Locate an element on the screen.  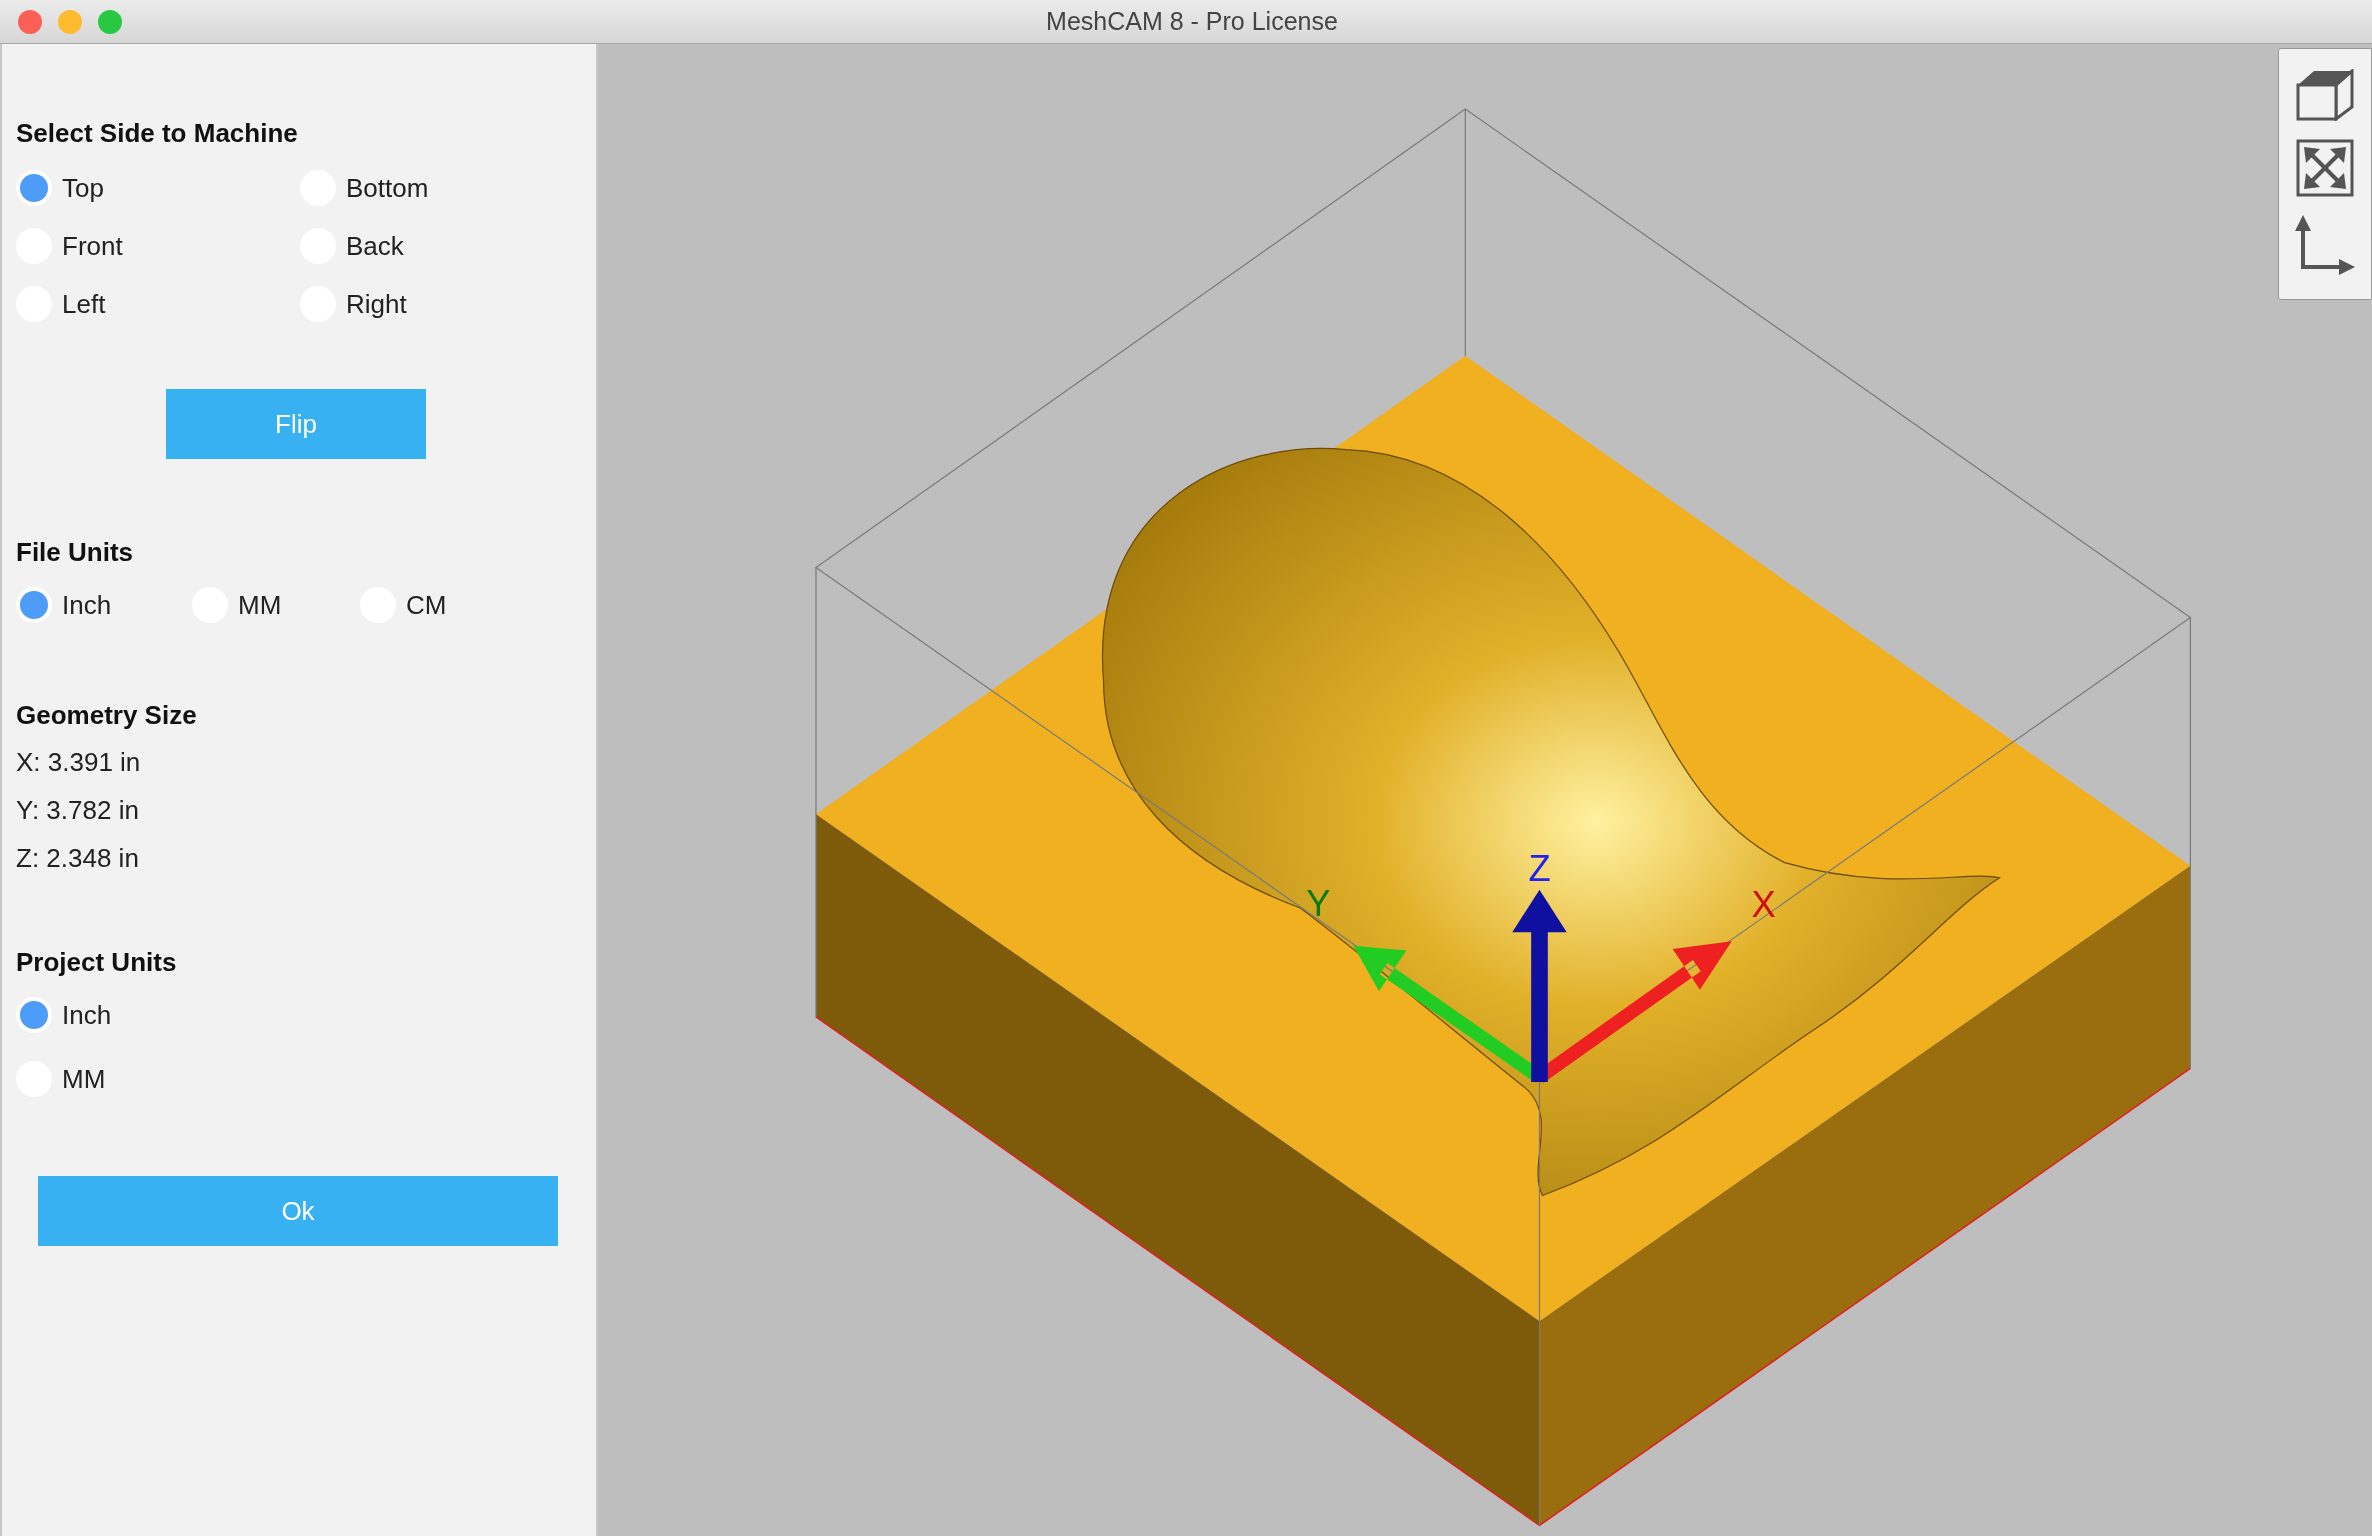
zoom-button is located at coordinates (110, 21).